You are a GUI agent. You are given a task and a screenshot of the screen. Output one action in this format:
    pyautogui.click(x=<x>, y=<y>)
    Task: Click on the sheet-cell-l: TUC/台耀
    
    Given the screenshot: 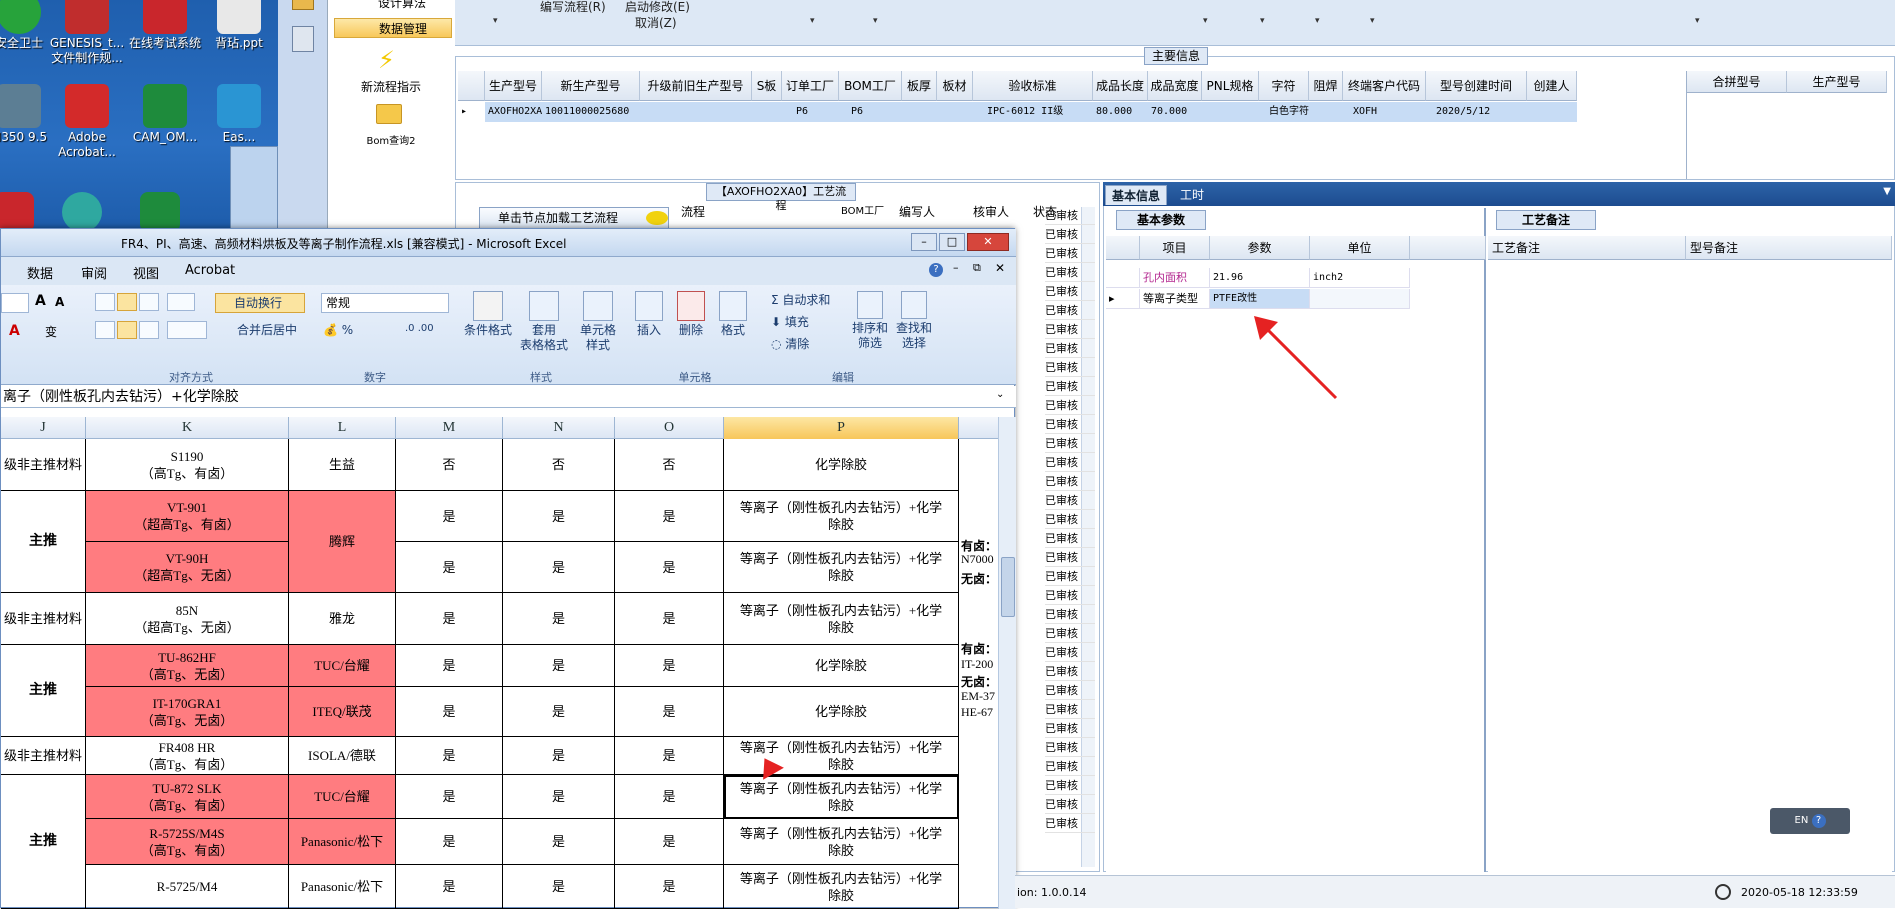 What is the action you would take?
    pyautogui.click(x=342, y=666)
    